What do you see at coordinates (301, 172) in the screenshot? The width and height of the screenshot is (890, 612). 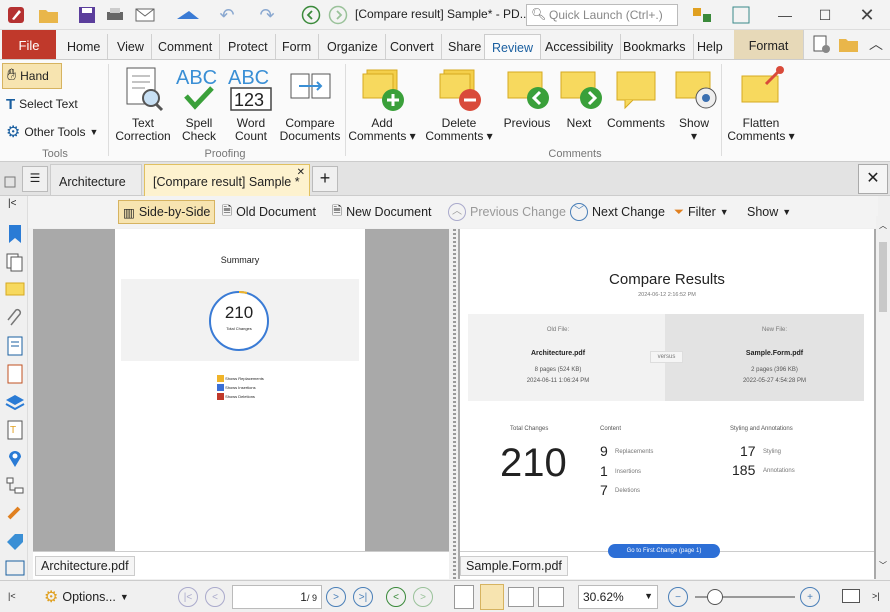 I see `close-tab-icon: ✕` at bounding box center [301, 172].